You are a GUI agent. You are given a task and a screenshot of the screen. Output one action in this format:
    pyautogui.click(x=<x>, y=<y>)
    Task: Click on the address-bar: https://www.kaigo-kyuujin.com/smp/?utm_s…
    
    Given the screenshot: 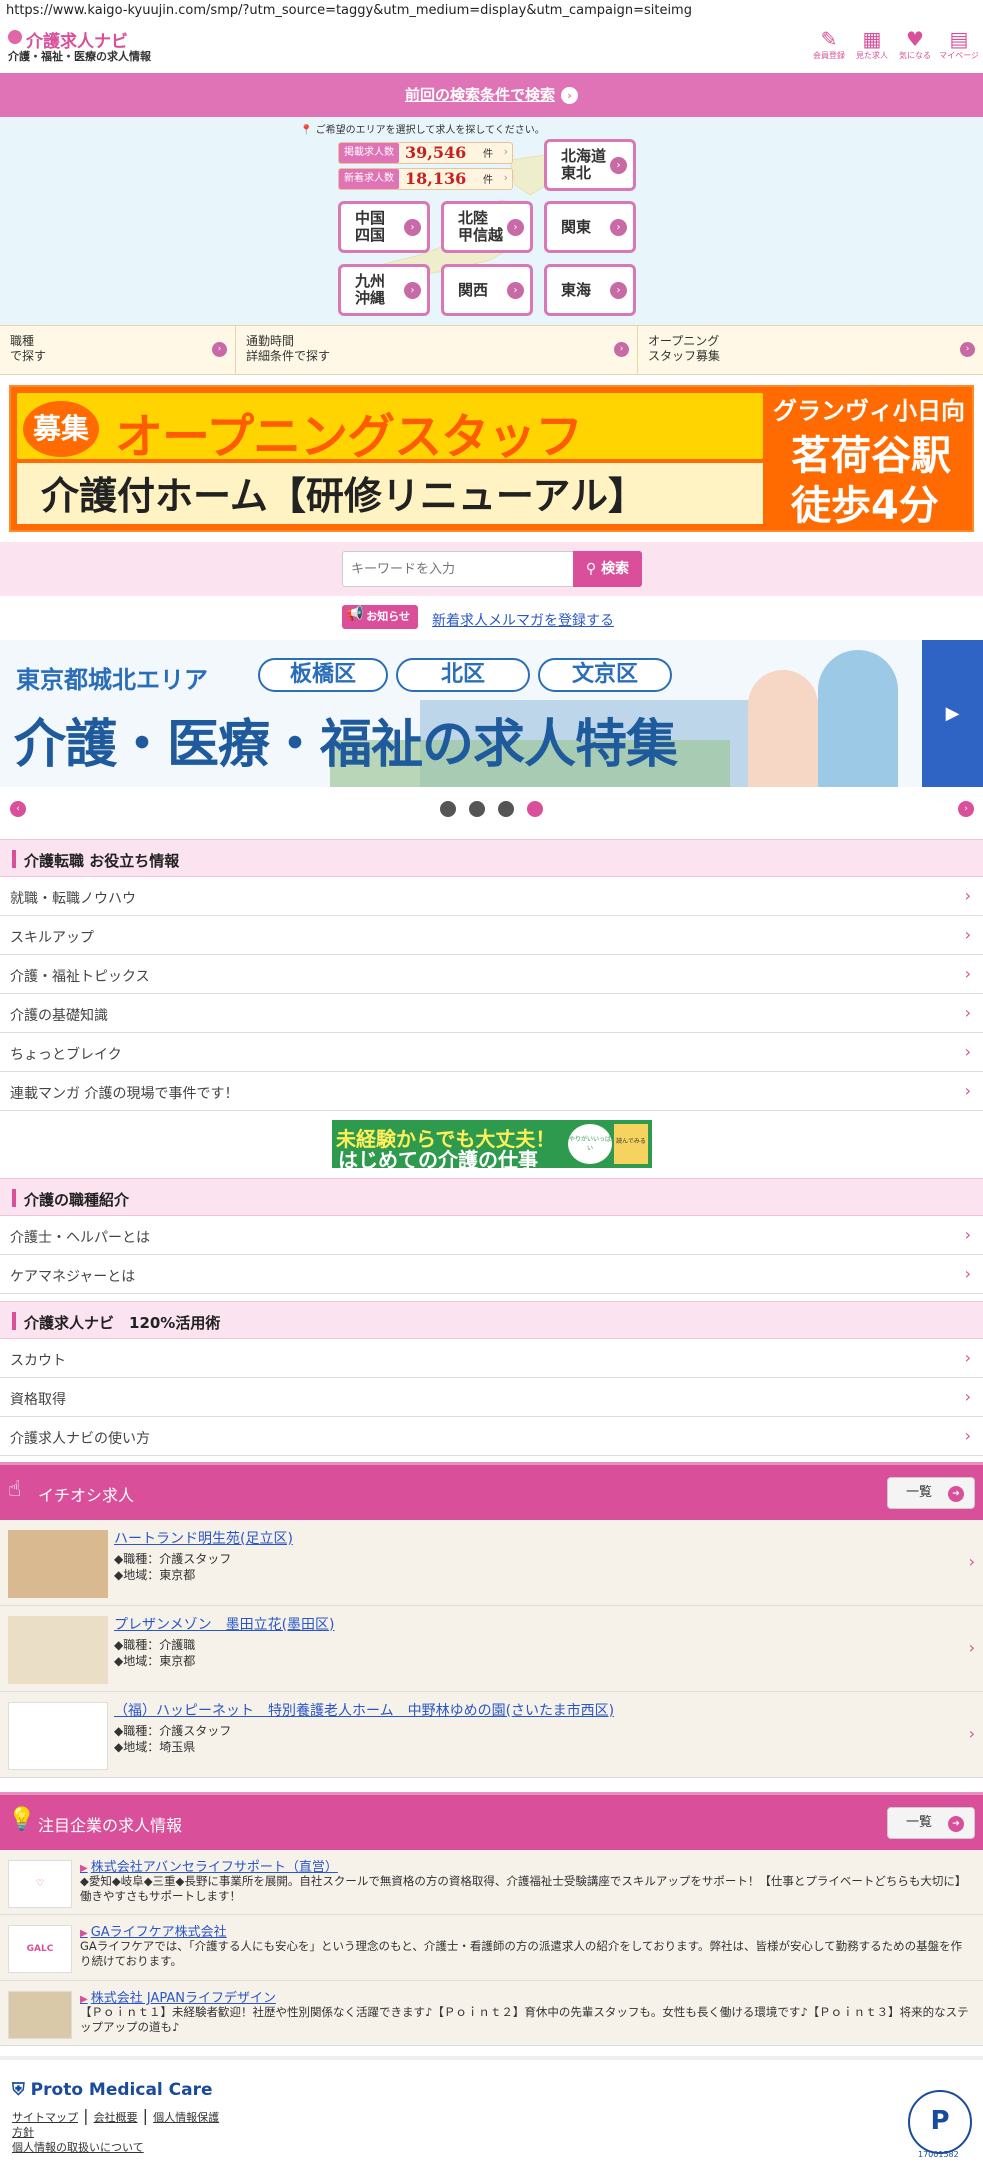 What is the action you would take?
    pyautogui.click(x=491, y=12)
    